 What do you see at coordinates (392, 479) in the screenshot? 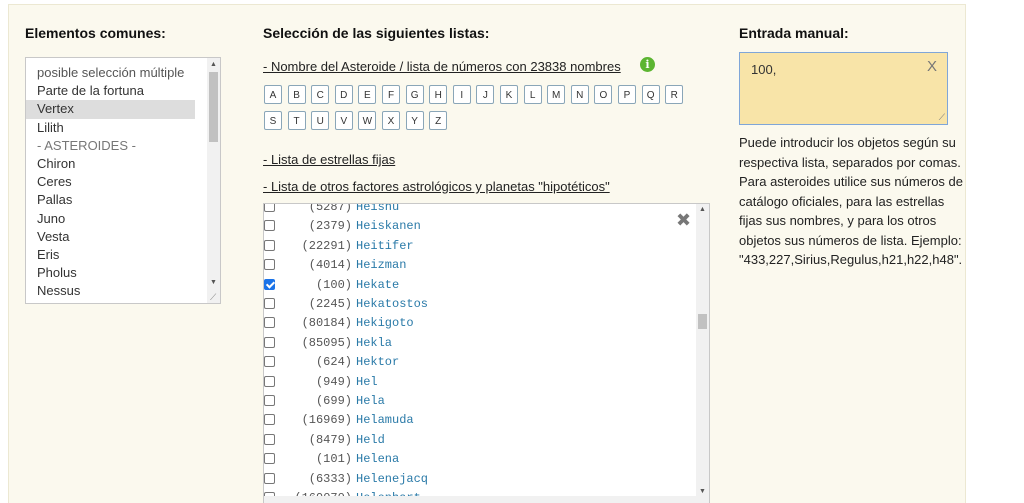
I see `asteroid-name: Helenejacq` at bounding box center [392, 479].